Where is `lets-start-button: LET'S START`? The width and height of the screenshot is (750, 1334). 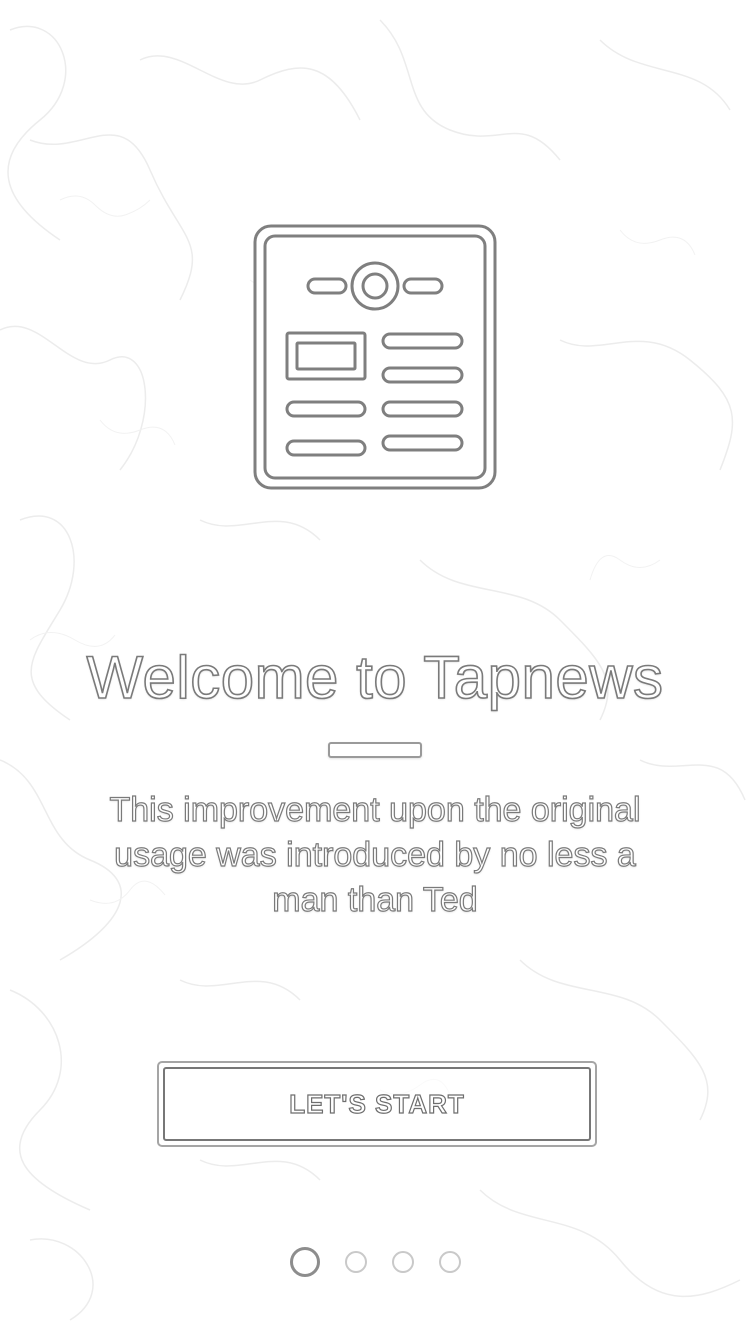 lets-start-button: LET'S START is located at coordinates (377, 1104).